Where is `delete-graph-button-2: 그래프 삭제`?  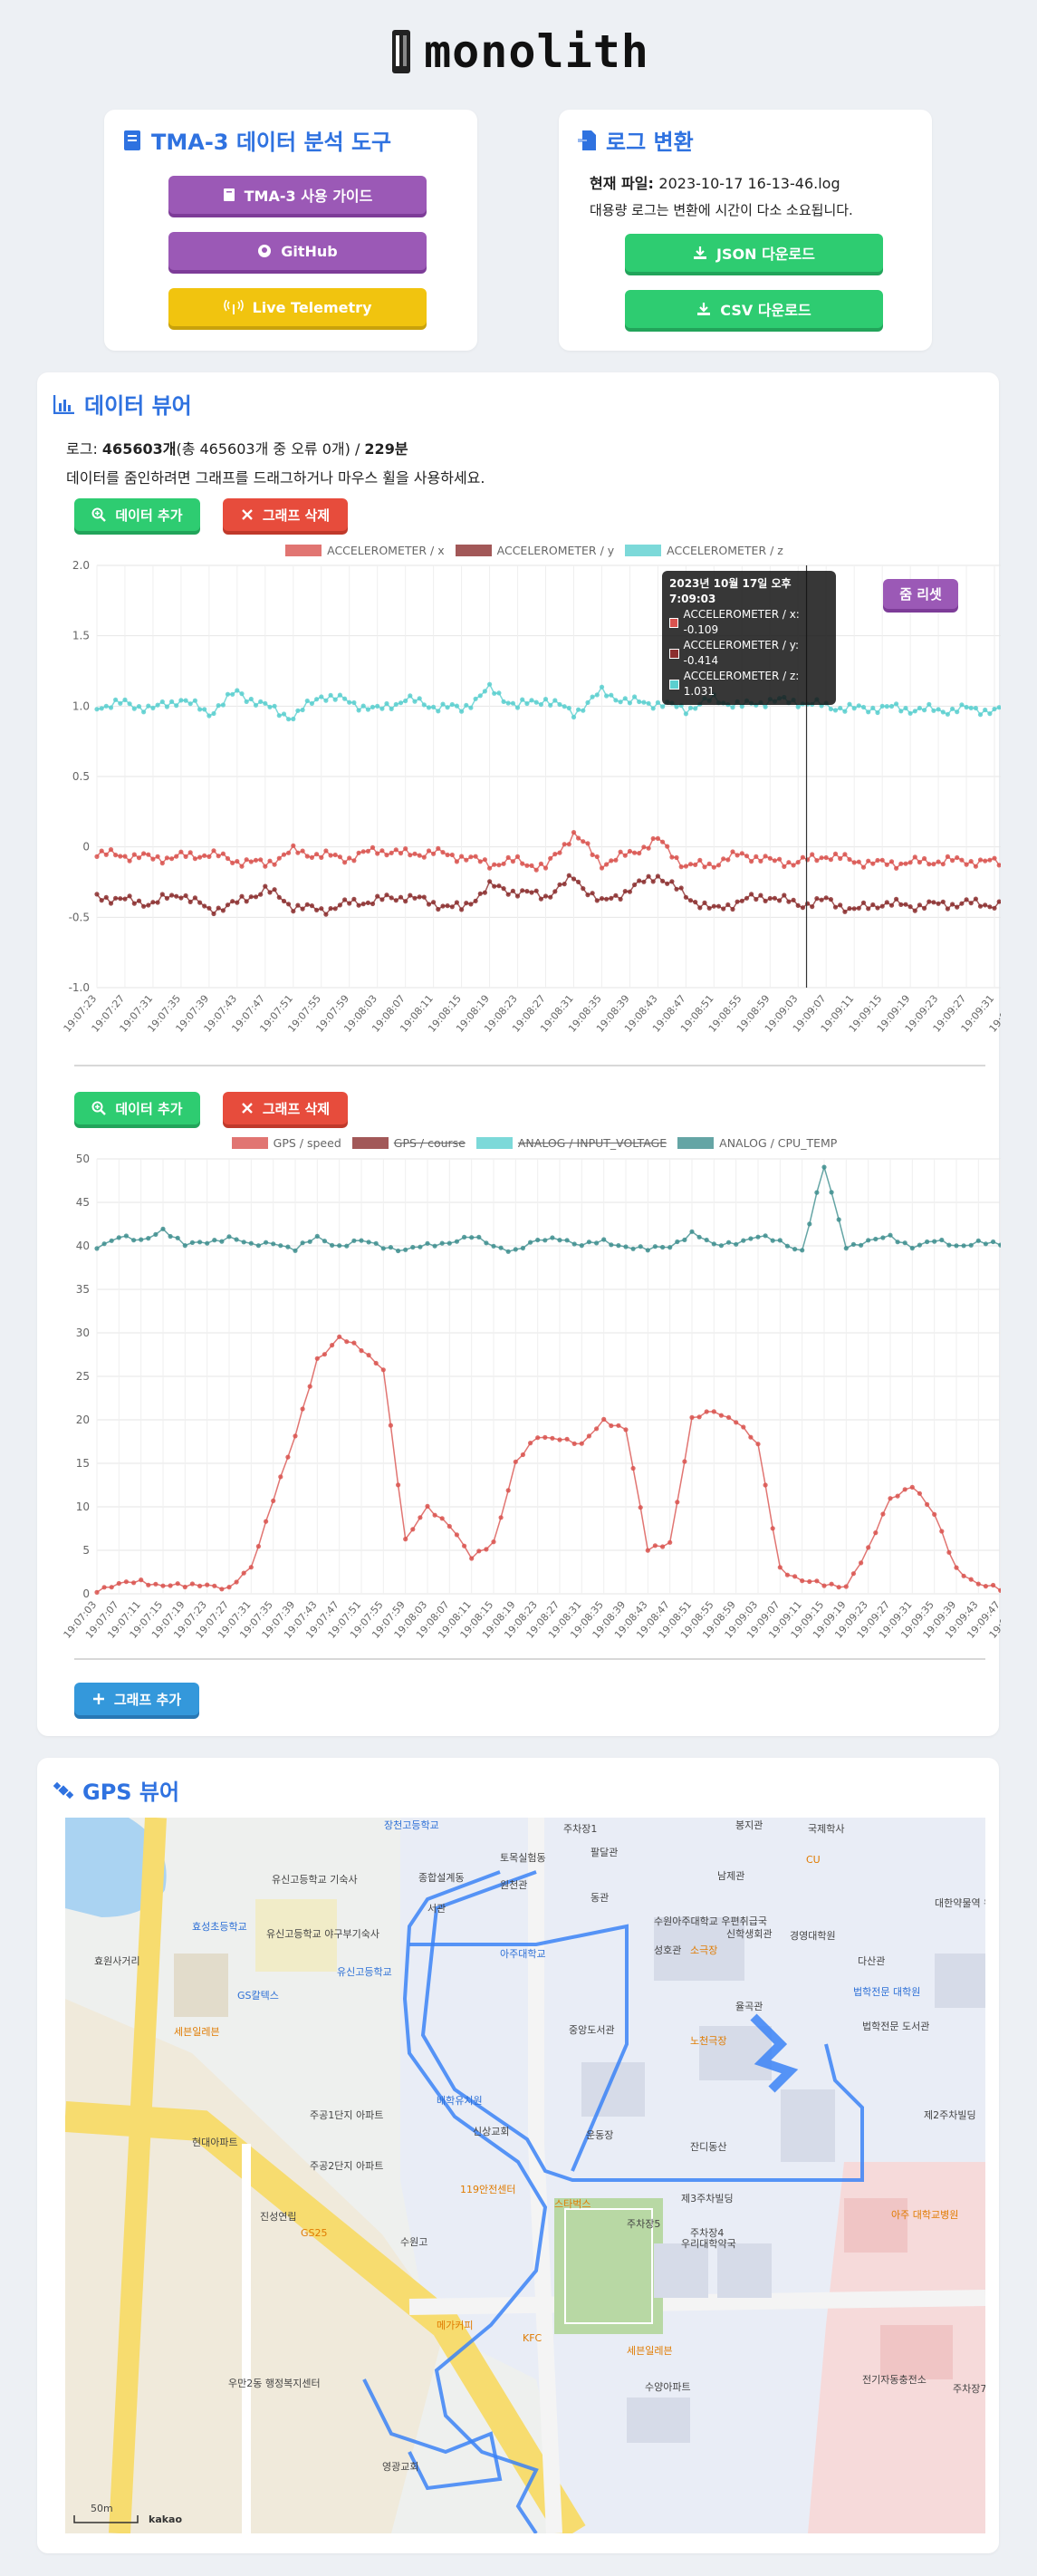
delete-graph-button-2: 그래프 삭제 is located at coordinates (285, 1108).